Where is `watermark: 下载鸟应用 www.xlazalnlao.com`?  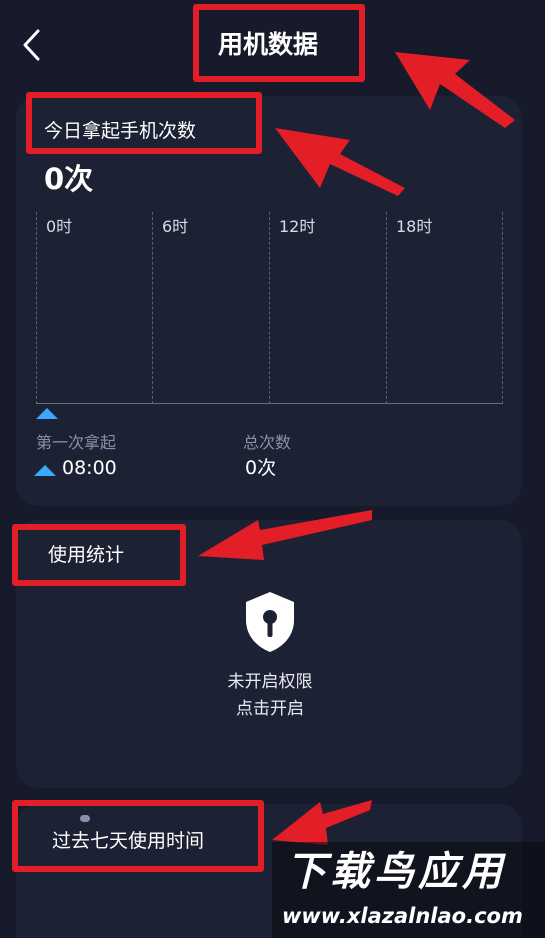 watermark: 下载鸟应用 www.xlazalnlao.com is located at coordinates (408, 890).